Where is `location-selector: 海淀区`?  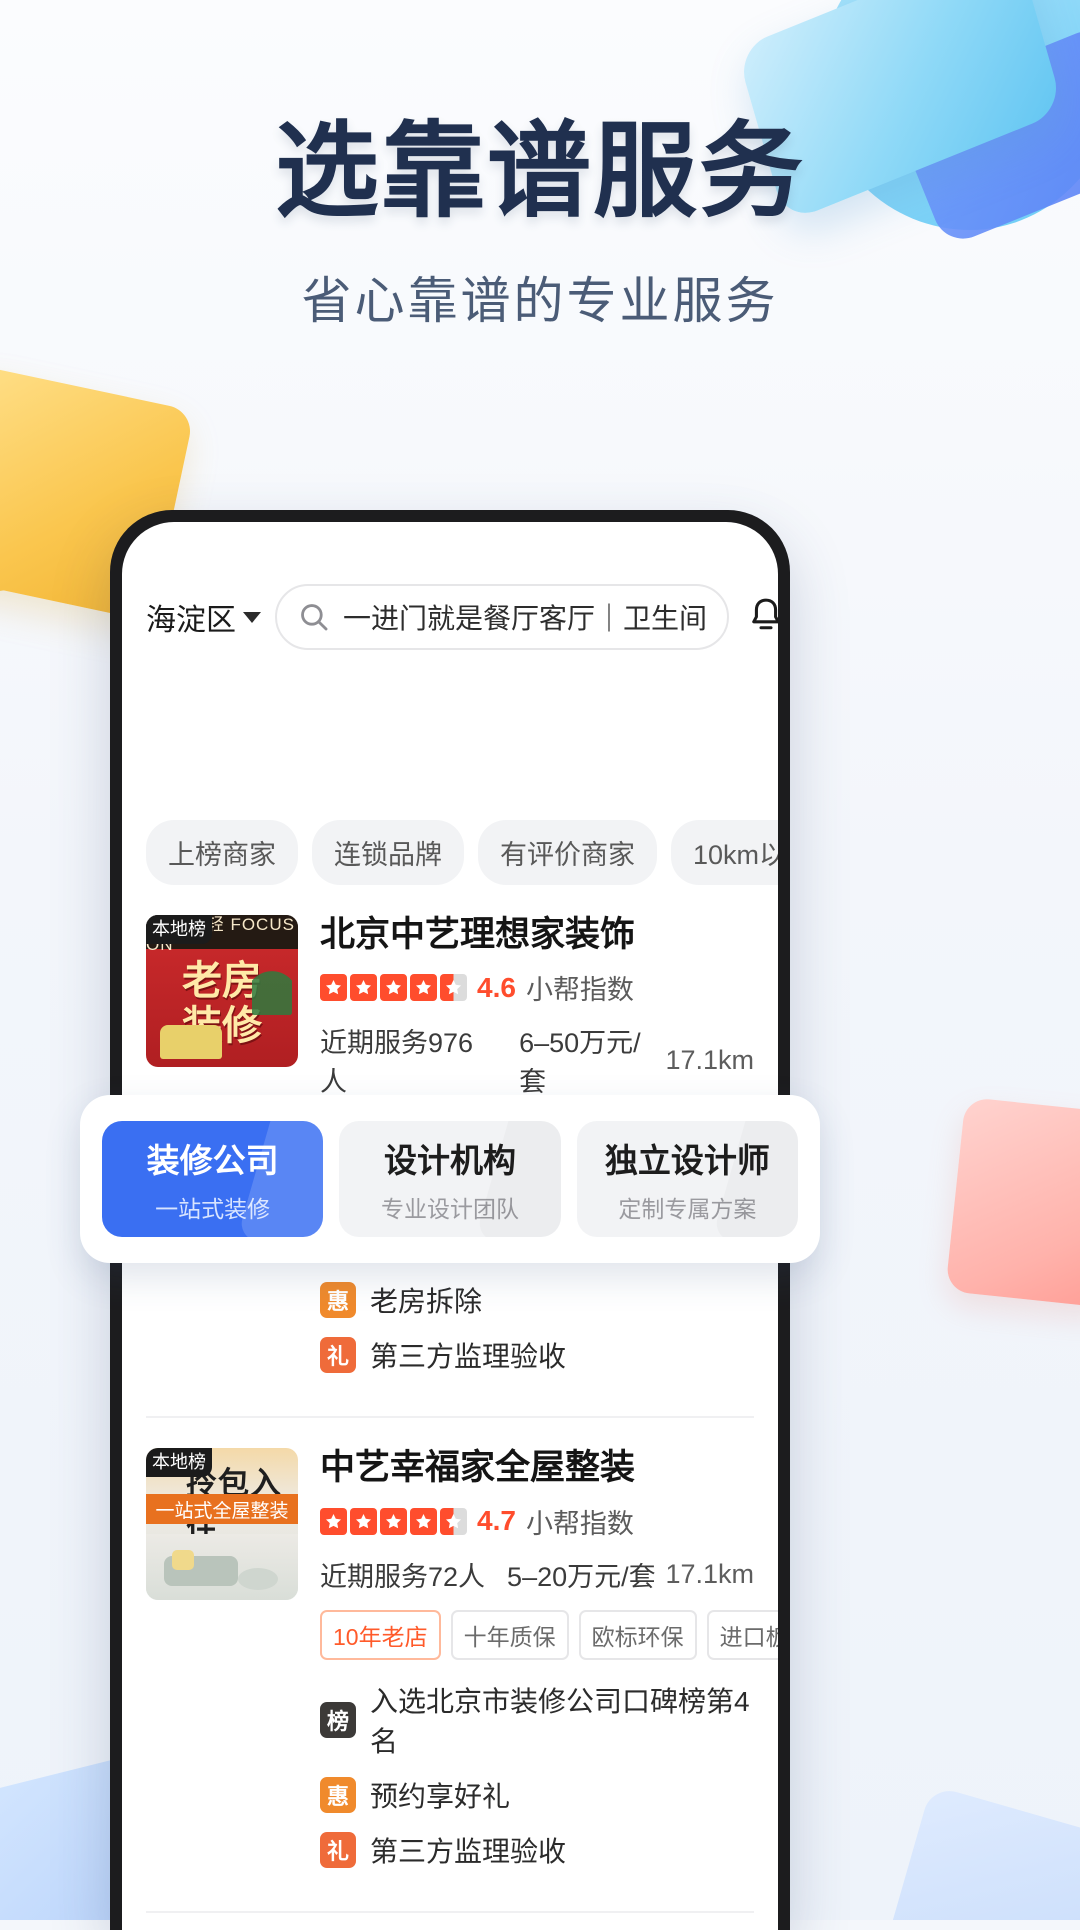
location-selector: 海淀区 is located at coordinates (203, 617).